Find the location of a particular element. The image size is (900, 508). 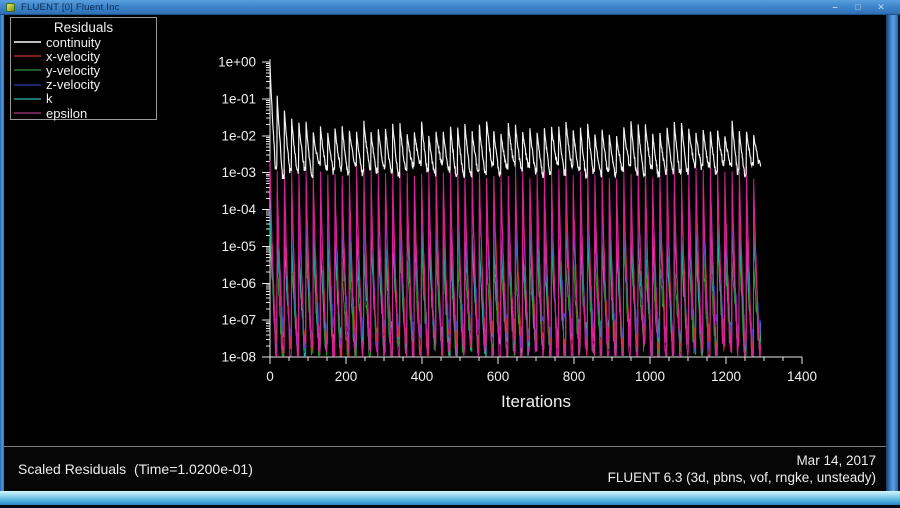

x-tick-label: 400 is located at coordinates (422, 376).